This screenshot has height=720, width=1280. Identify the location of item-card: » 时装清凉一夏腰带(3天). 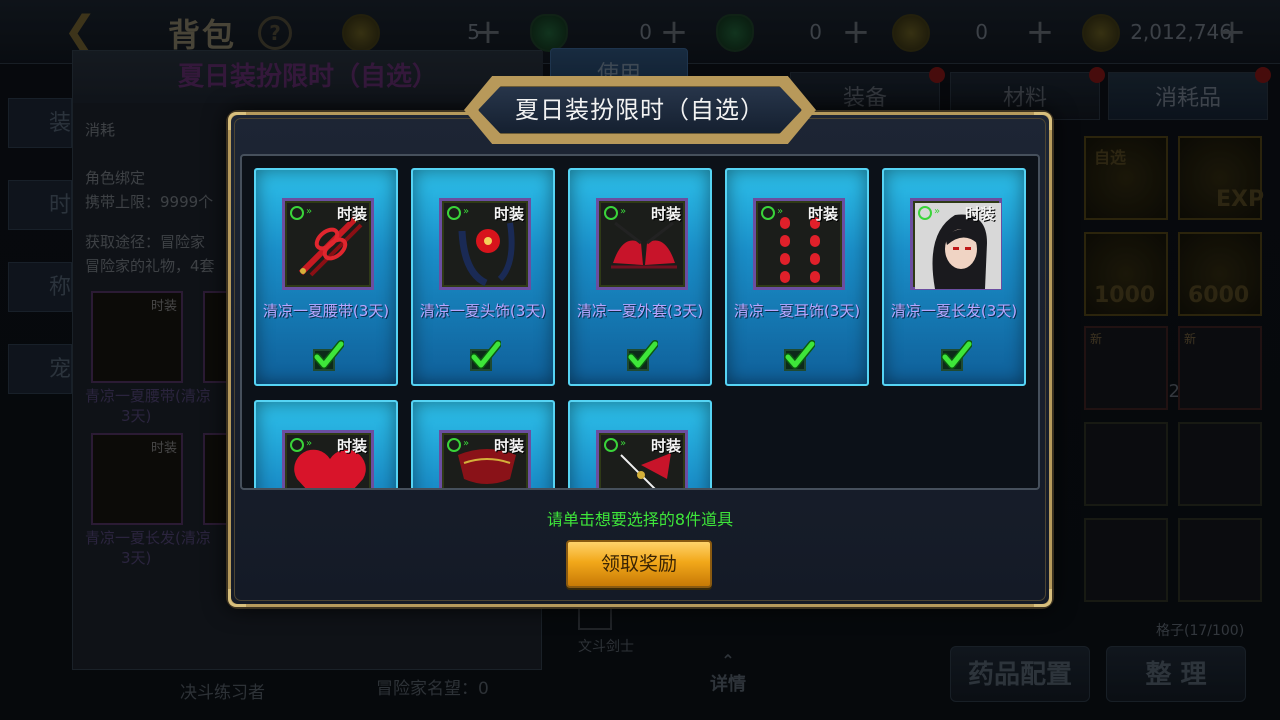
(326, 277).